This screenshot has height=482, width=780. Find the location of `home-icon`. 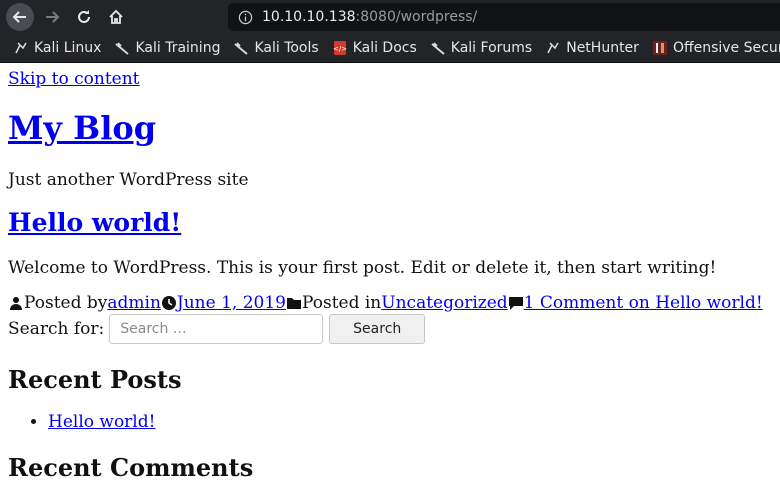

home-icon is located at coordinates (116, 16).